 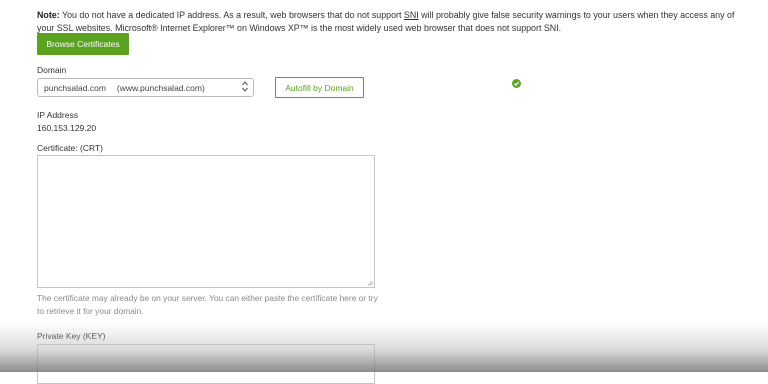 What do you see at coordinates (75, 87) in the screenshot?
I see `domain-select-value: punchsalad.com` at bounding box center [75, 87].